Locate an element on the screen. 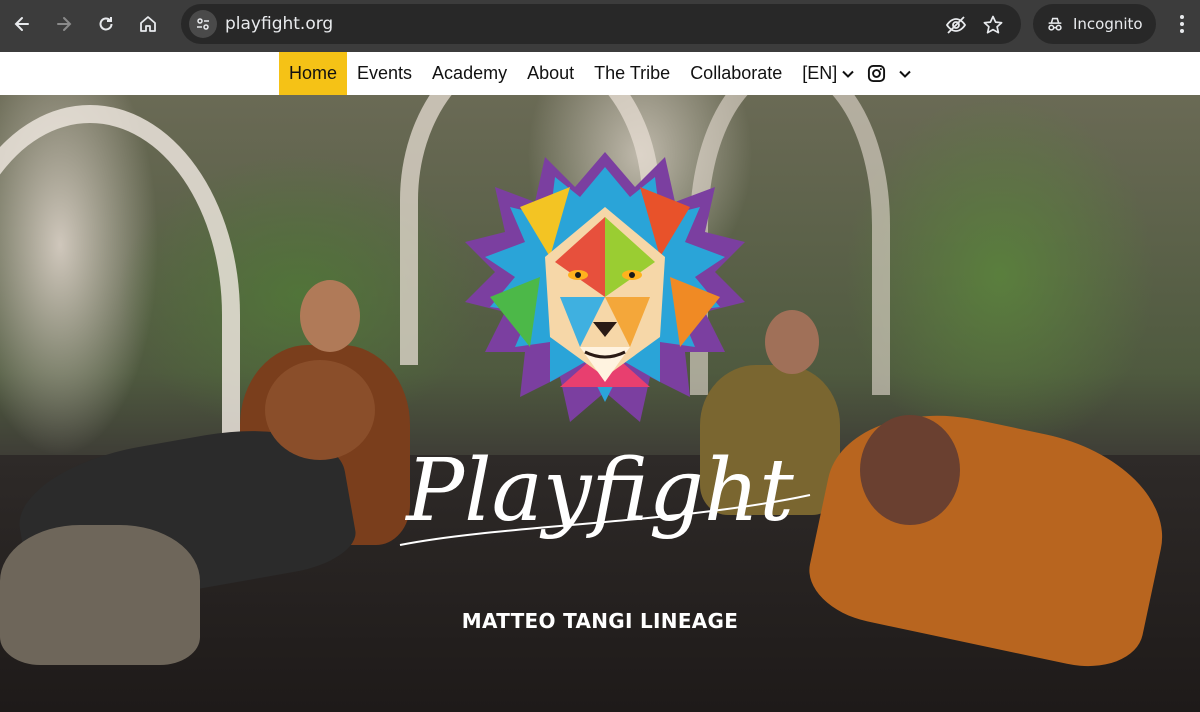 The width and height of the screenshot is (1200, 712). home-icon is located at coordinates (148, 24).